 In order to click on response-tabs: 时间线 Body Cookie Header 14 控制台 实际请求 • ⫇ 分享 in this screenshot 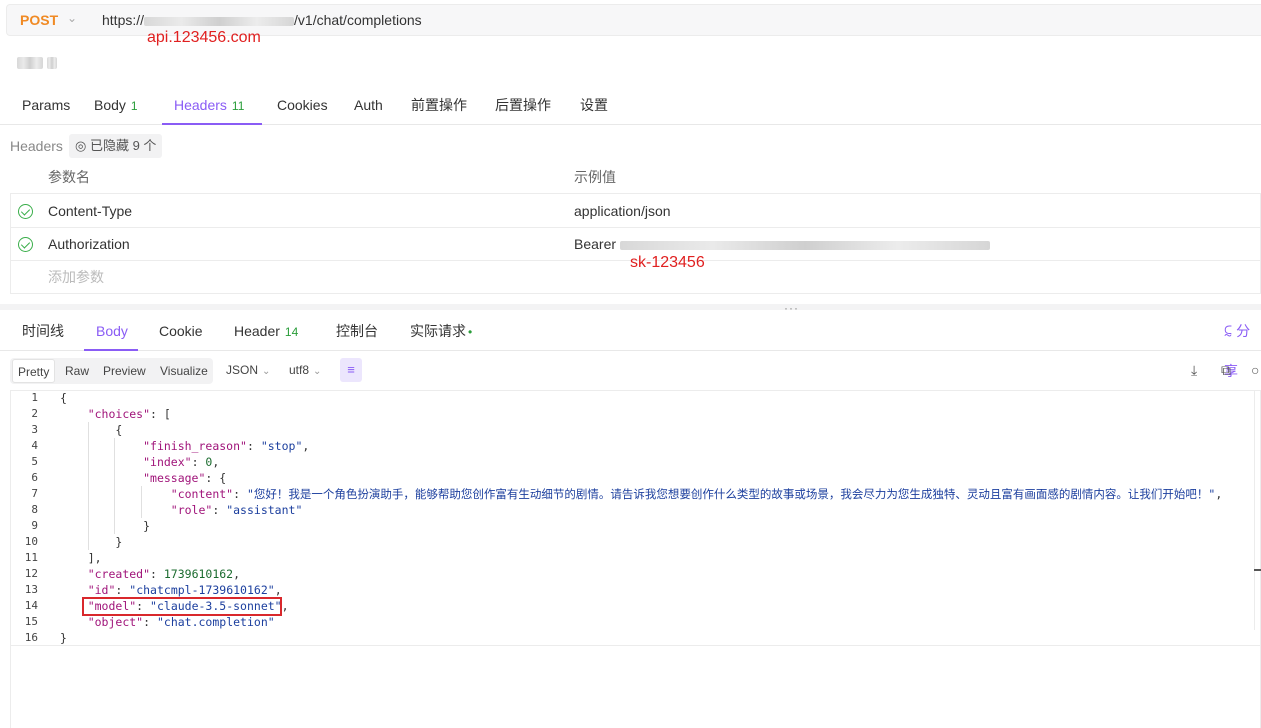, I will do `click(630, 345)`.